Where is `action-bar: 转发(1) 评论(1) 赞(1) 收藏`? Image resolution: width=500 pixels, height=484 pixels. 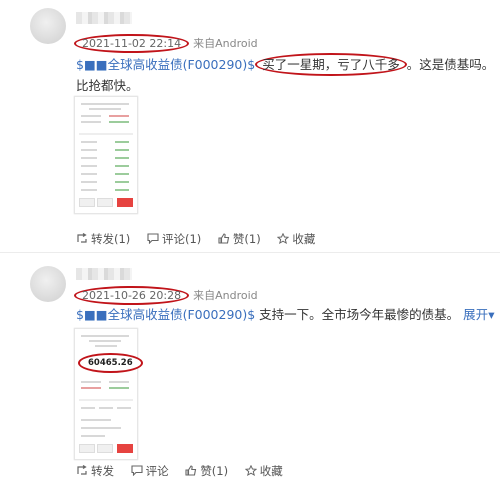 action-bar: 转发(1) 评论(1) 赞(1) 收藏 is located at coordinates (202, 239).